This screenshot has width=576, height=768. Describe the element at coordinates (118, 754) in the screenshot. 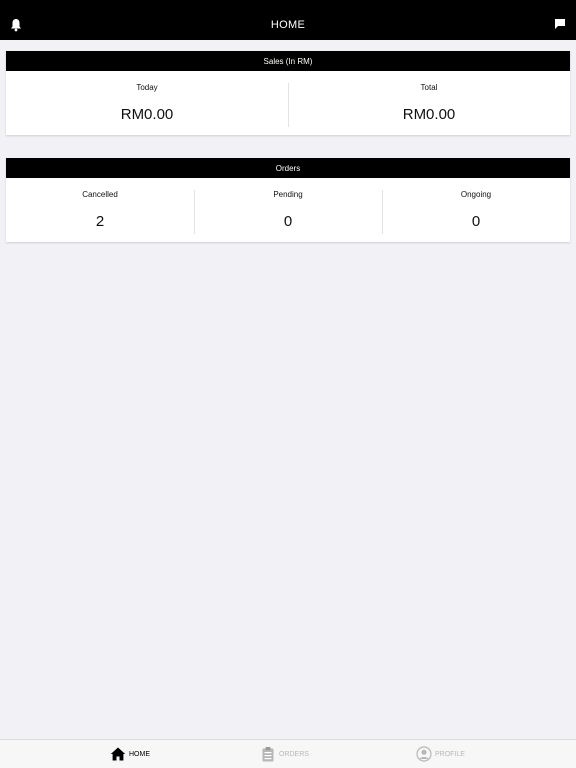

I see `home-icon` at that location.